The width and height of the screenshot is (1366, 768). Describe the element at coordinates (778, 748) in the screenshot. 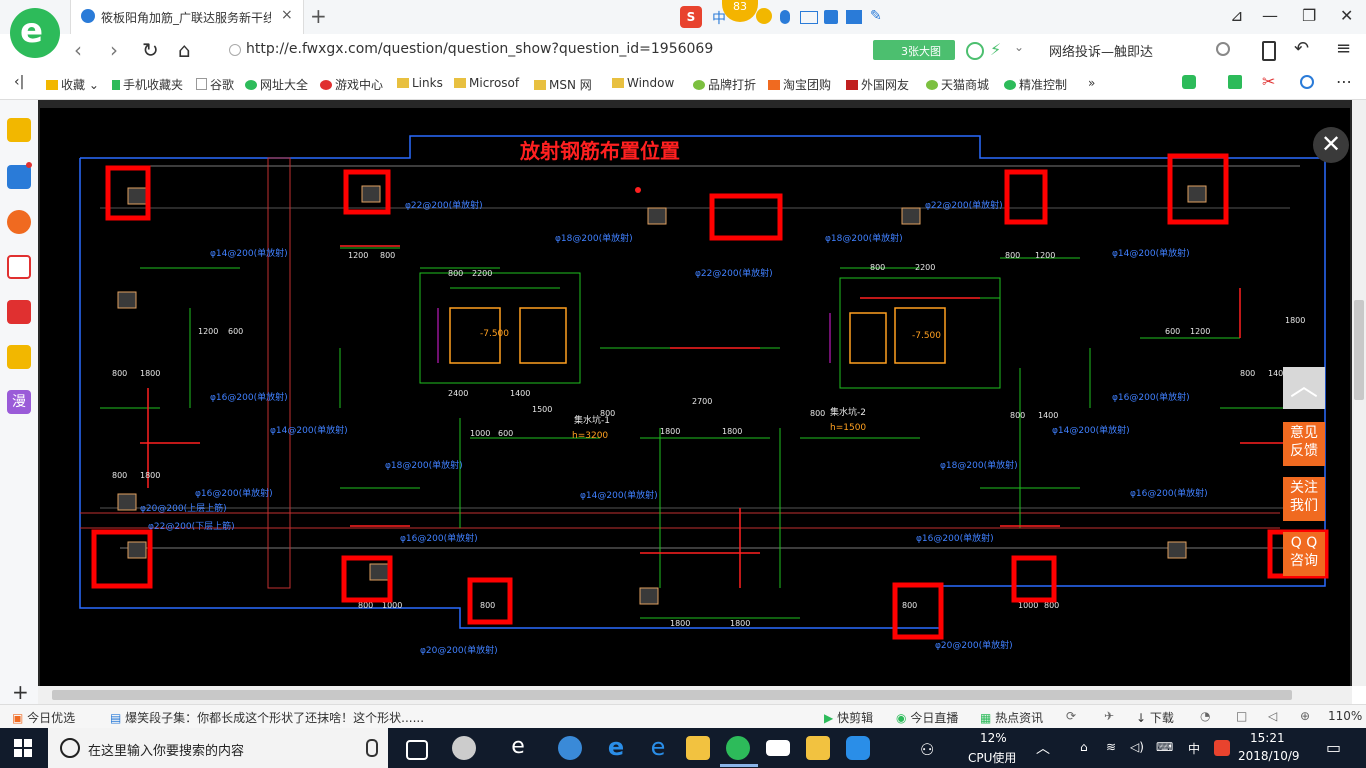

I see `mail-app-icon` at that location.